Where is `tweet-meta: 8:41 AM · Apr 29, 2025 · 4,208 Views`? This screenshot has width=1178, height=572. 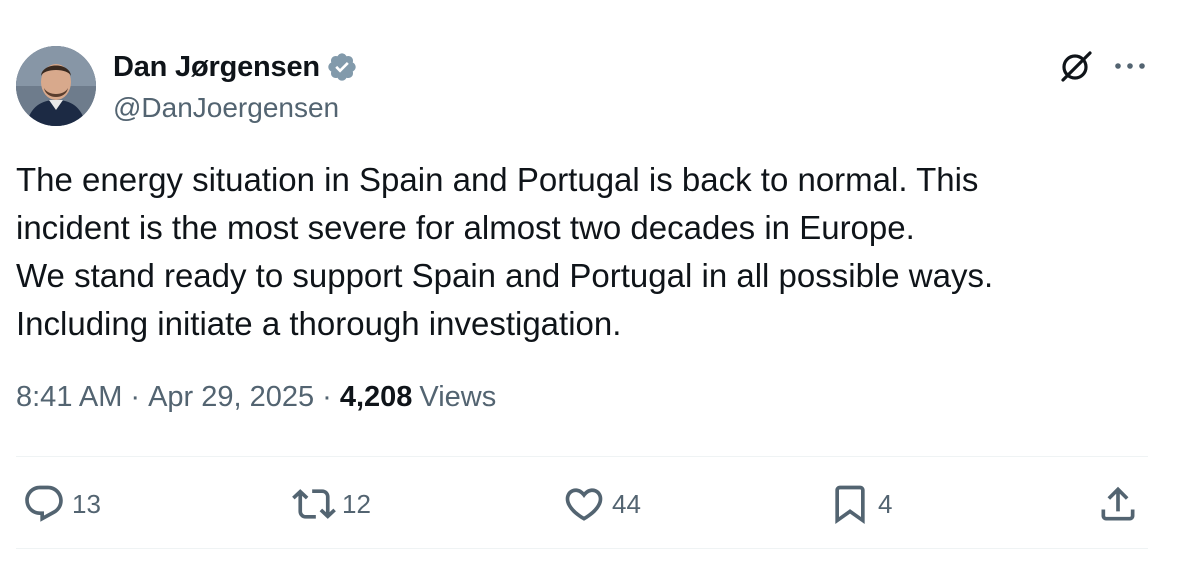
tweet-meta: 8:41 AM · Apr 29, 2025 · 4,208 Views is located at coordinates (256, 397).